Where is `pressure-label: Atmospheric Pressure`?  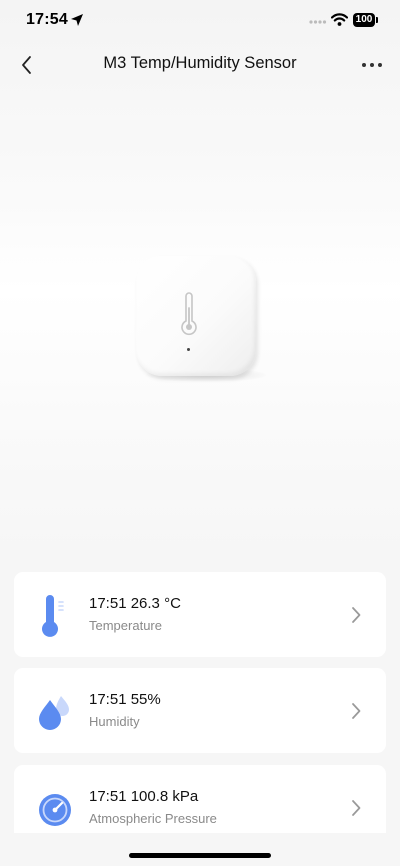 pressure-label: Atmospheric Pressure is located at coordinates (153, 818).